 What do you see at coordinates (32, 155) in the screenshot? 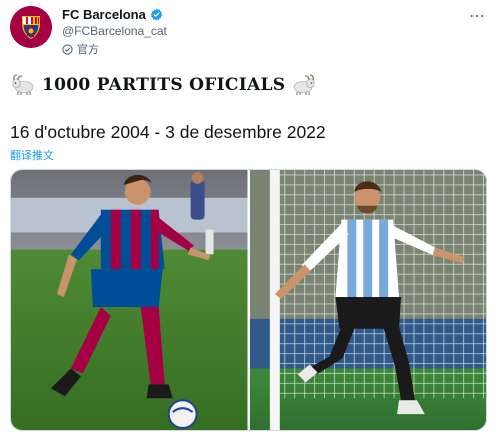
I see `translate-tweet-link: 翻译推文` at bounding box center [32, 155].